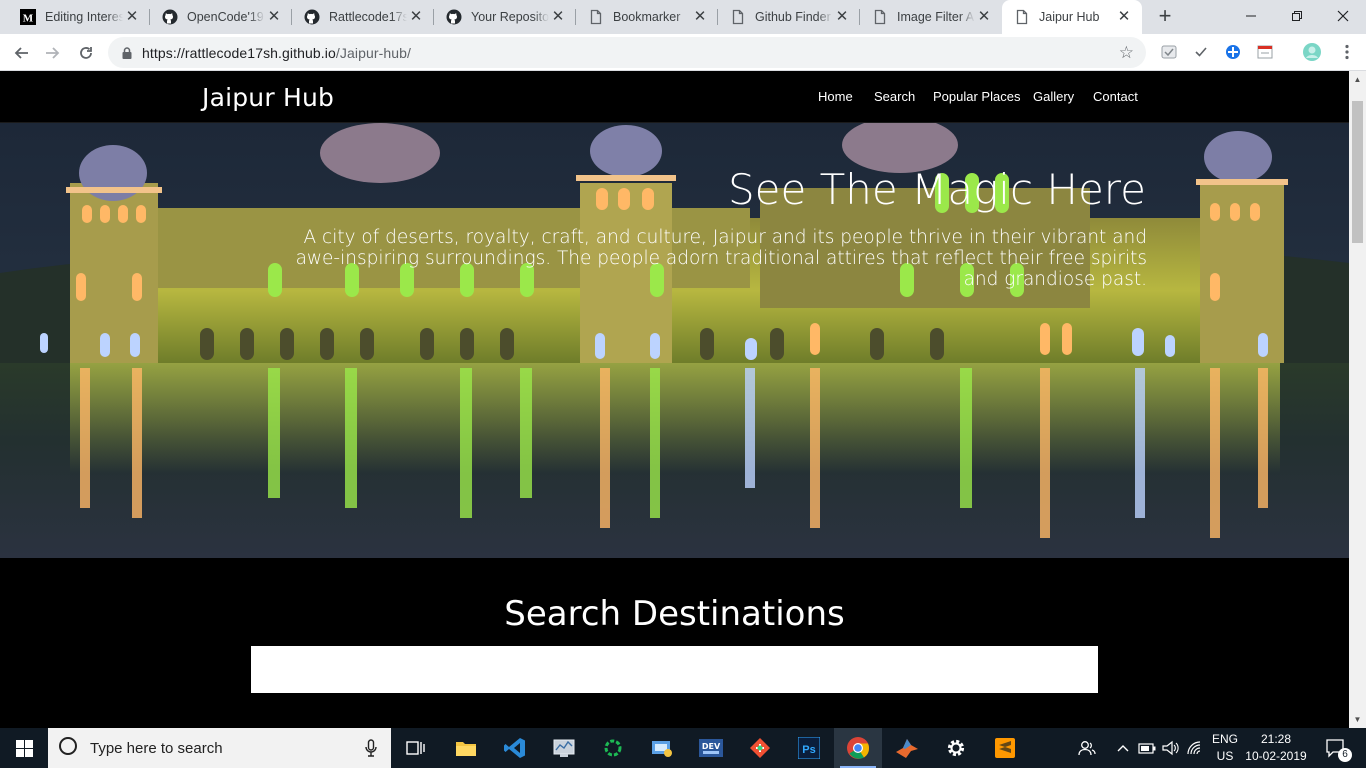  I want to click on reload-icon, so click(86, 53).